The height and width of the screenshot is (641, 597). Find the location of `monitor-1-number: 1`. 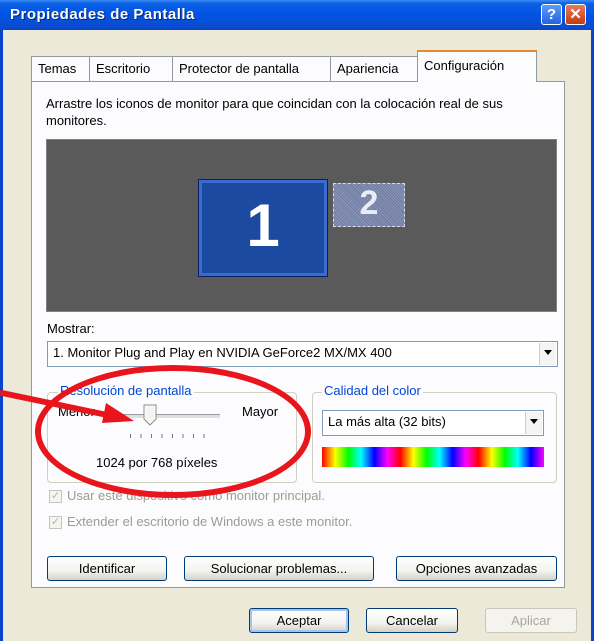

monitor-1-number: 1 is located at coordinates (263, 225).